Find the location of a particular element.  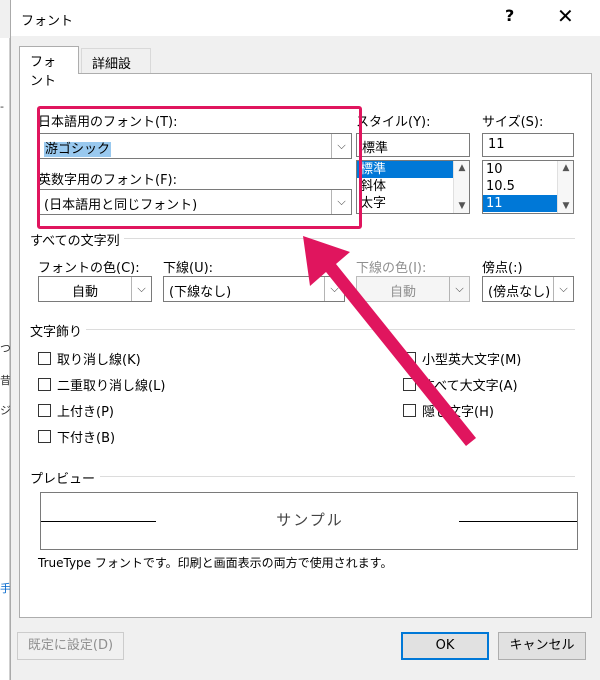

arrow-annotation is located at coordinates (389, 341).